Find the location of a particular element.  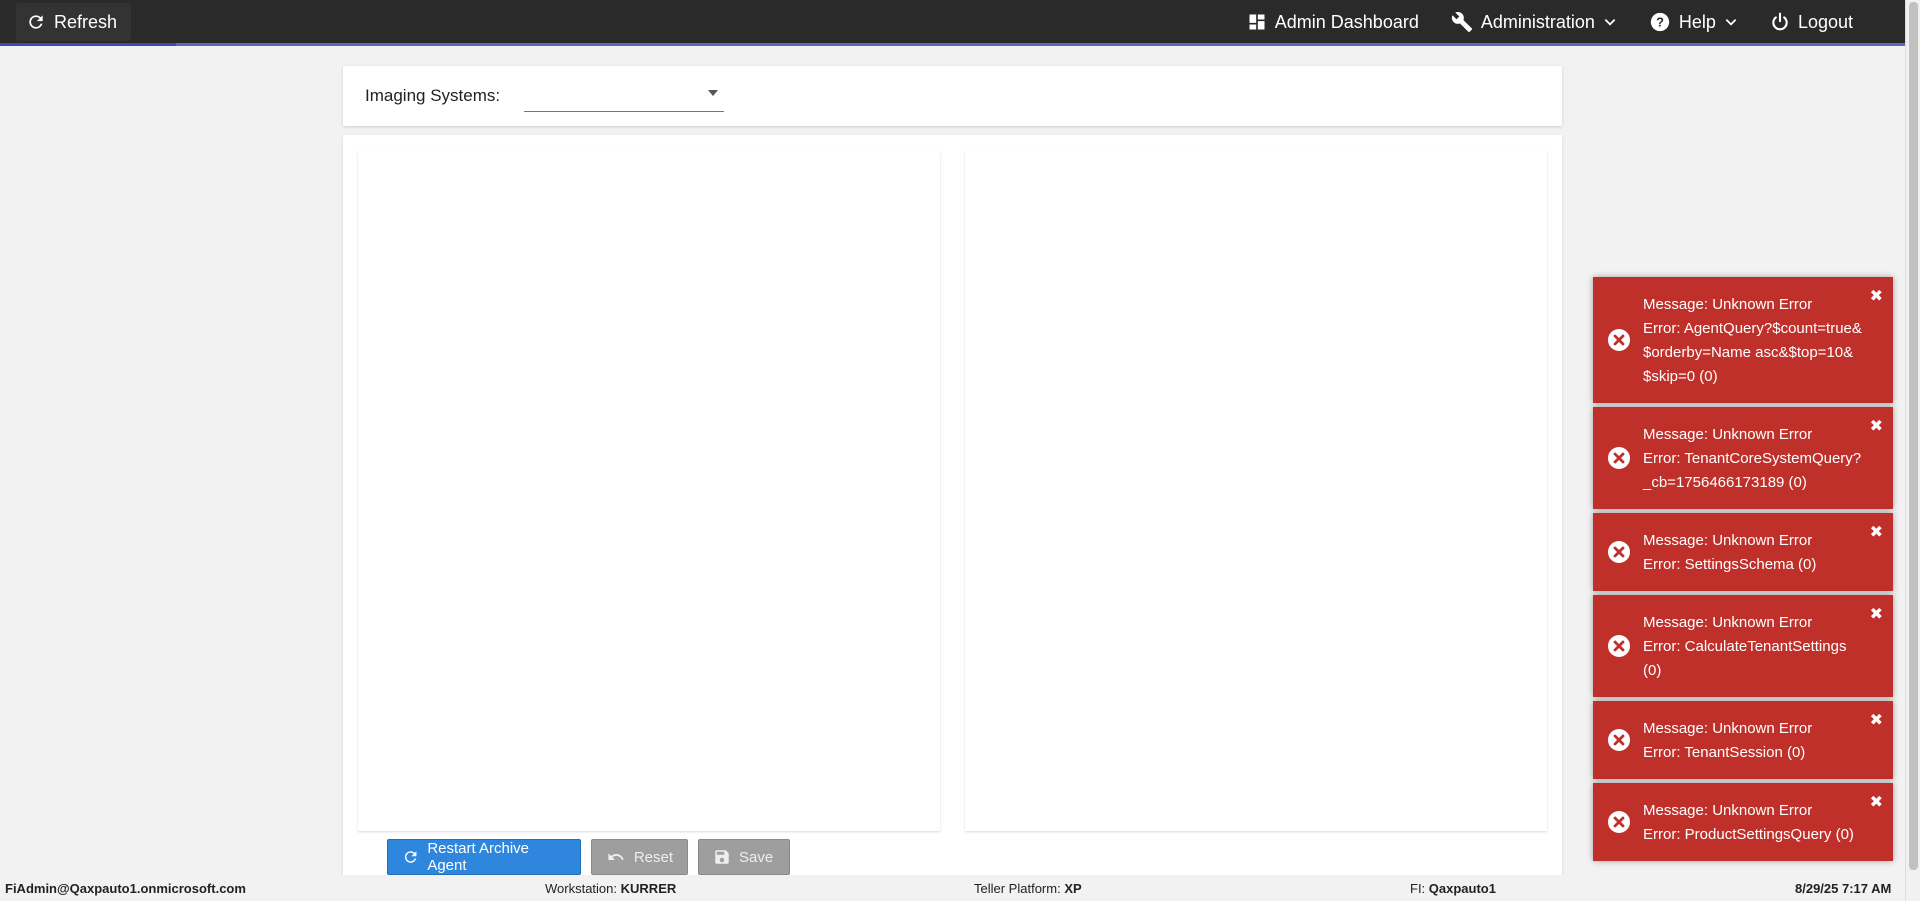

imaging-systems-select is located at coordinates (624, 96).